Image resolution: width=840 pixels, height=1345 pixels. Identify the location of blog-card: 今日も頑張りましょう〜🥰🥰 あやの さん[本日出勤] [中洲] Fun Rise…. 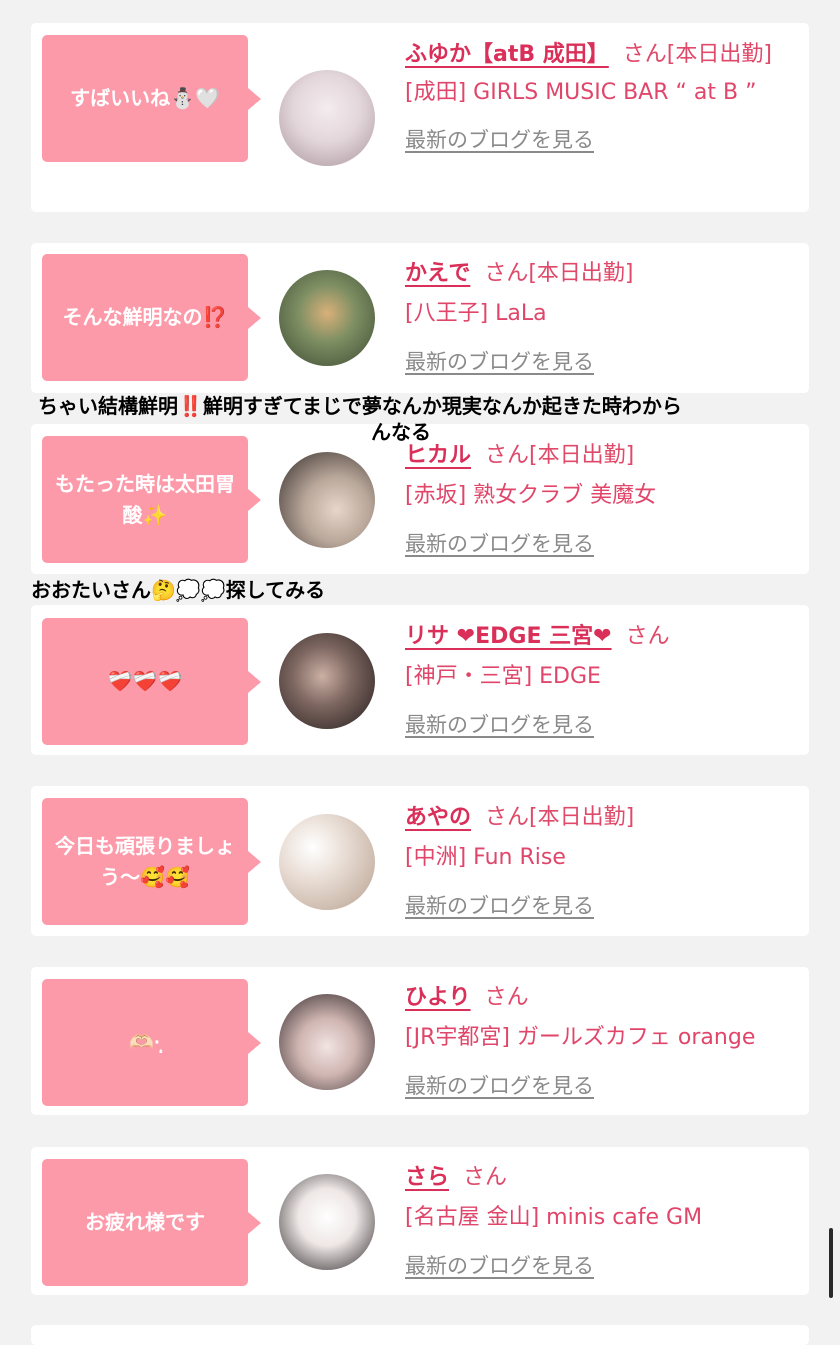
(420, 861).